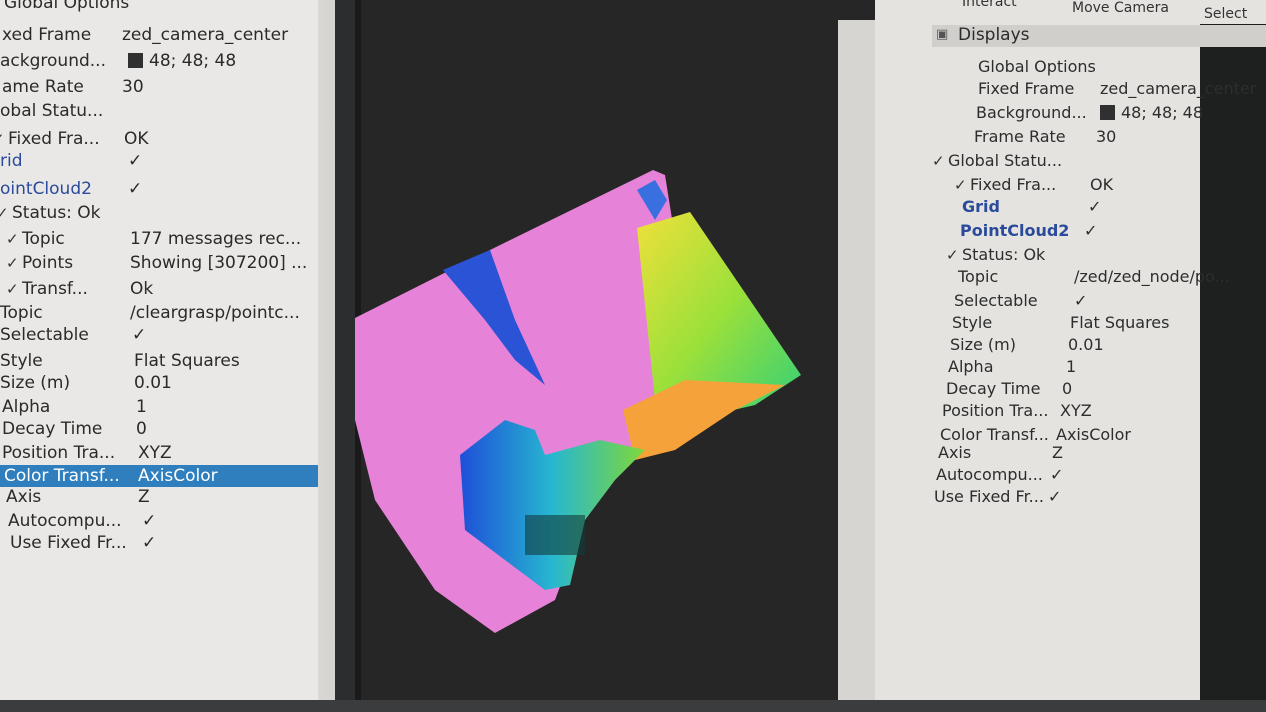 The image size is (1266, 712). I want to click on property-row: ackground... 48; 48; 48, so click(159, 61).